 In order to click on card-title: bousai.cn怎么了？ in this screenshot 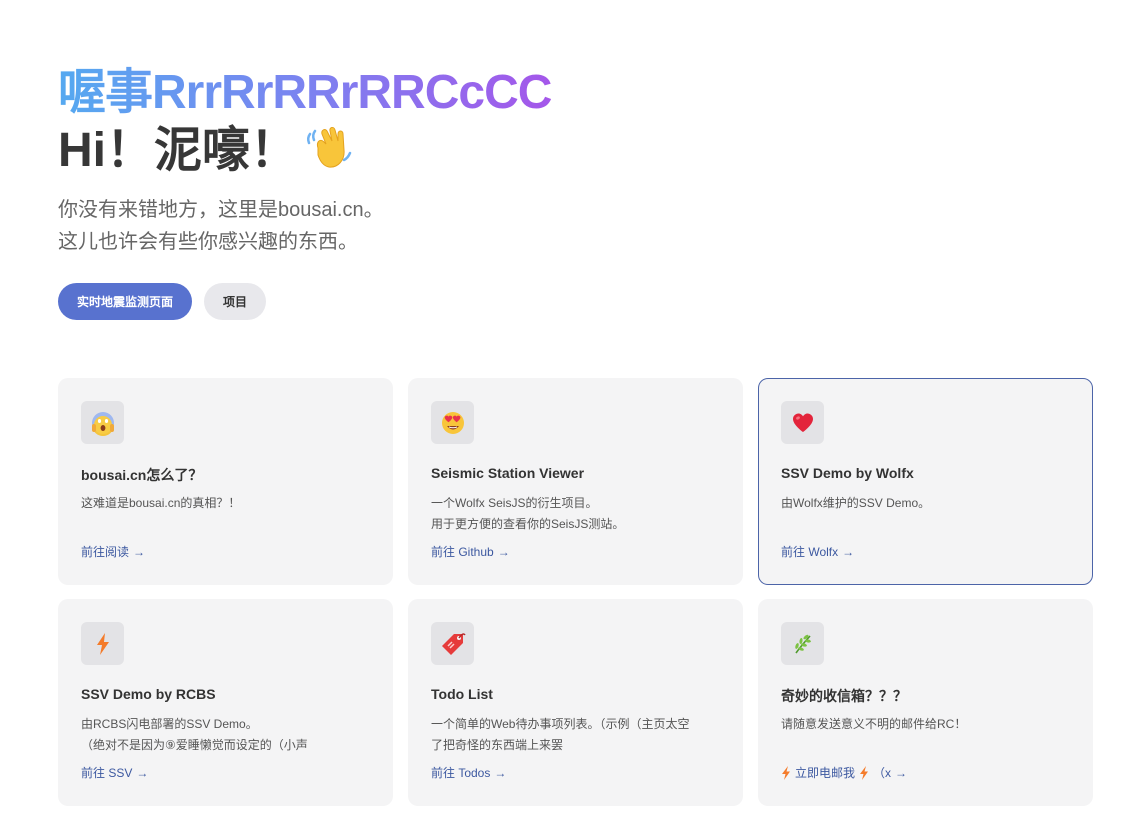, I will do `click(142, 475)`.